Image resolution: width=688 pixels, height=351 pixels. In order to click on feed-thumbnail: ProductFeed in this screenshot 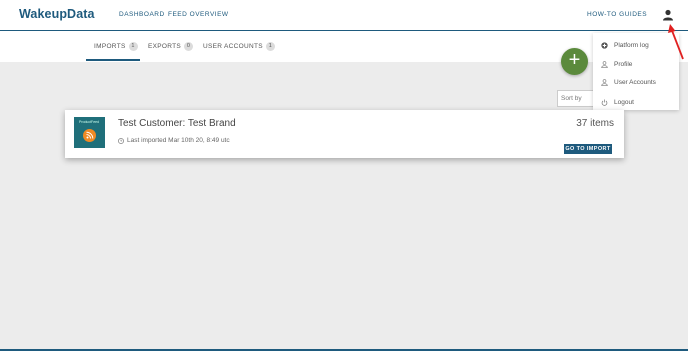, I will do `click(89, 132)`.